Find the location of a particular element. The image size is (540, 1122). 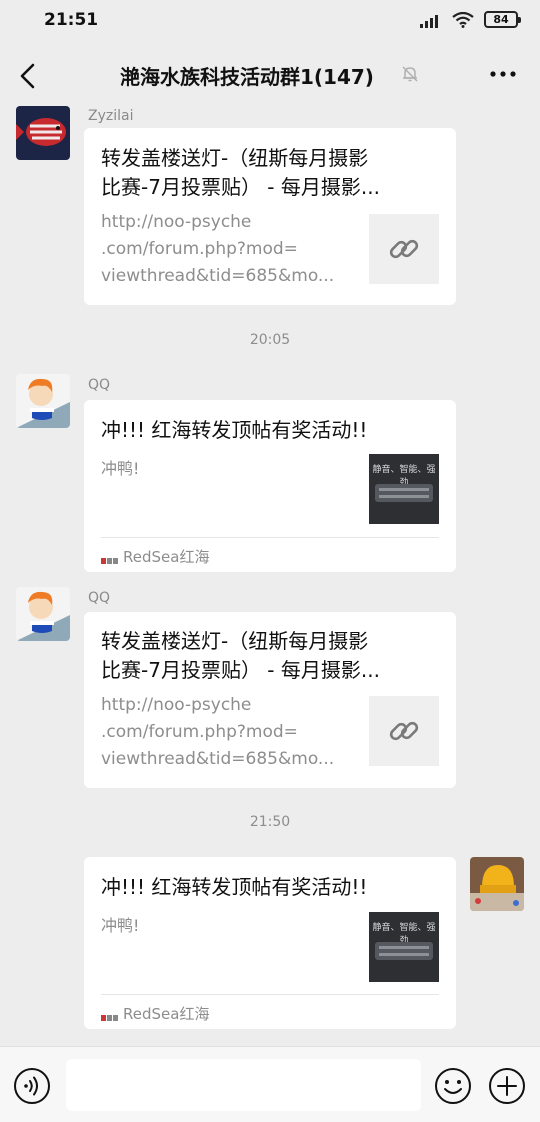

input-bar is located at coordinates (270, 1084).